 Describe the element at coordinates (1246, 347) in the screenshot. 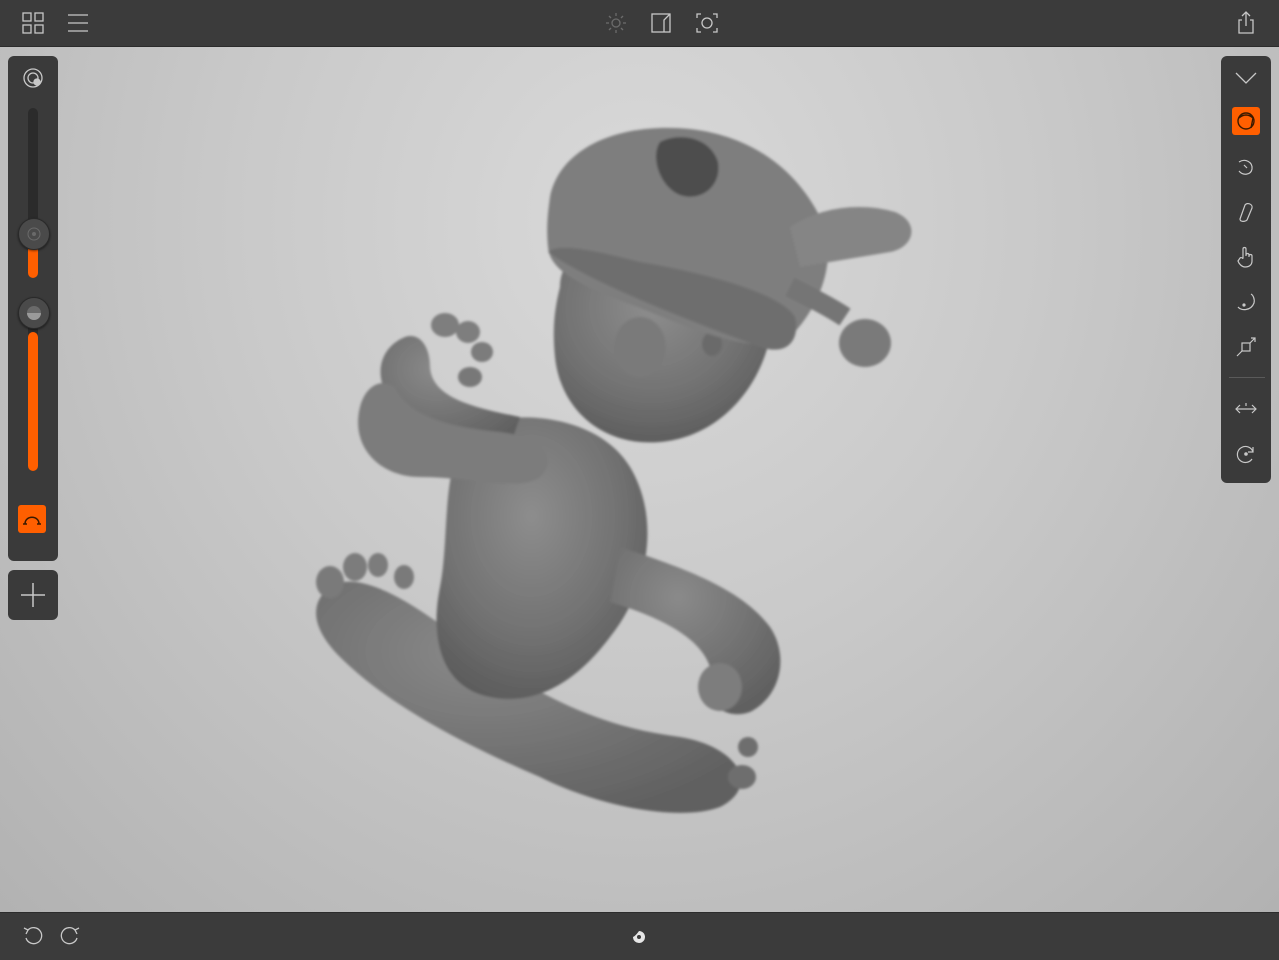

I see `transform-tool-icon` at that location.